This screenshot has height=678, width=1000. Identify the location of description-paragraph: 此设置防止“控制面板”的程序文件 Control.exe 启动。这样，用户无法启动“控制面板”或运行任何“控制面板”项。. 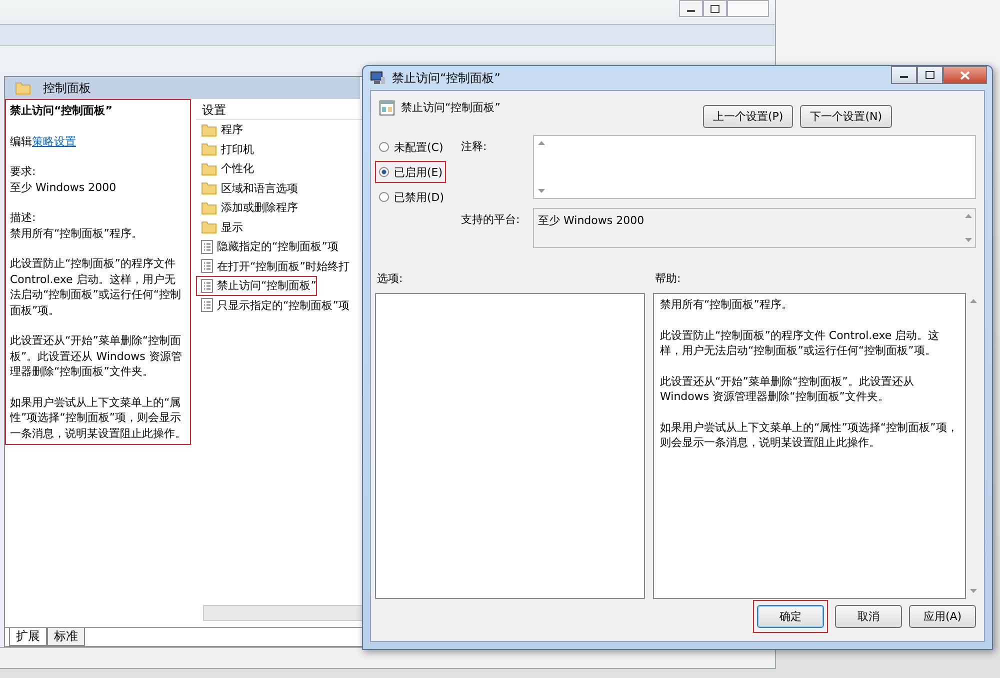
(96, 287).